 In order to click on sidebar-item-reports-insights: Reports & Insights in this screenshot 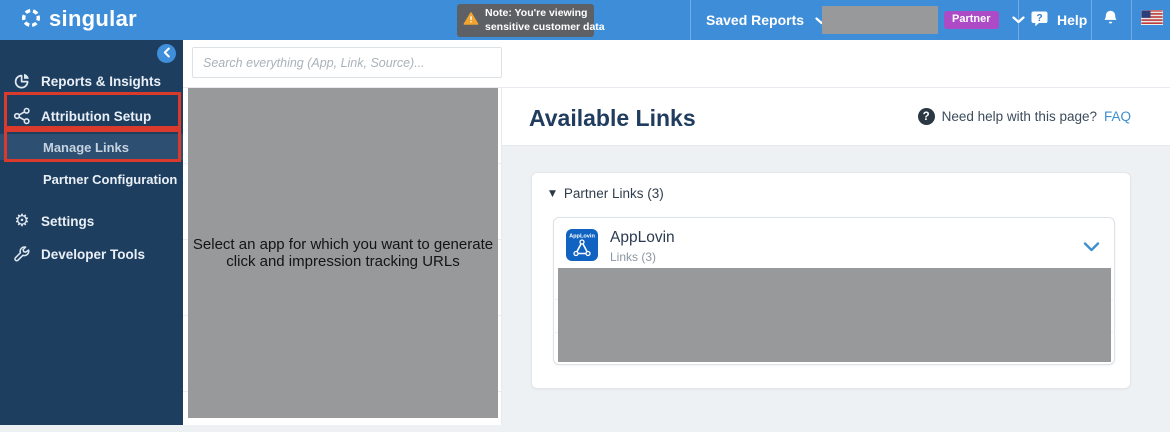, I will do `click(87, 81)`.